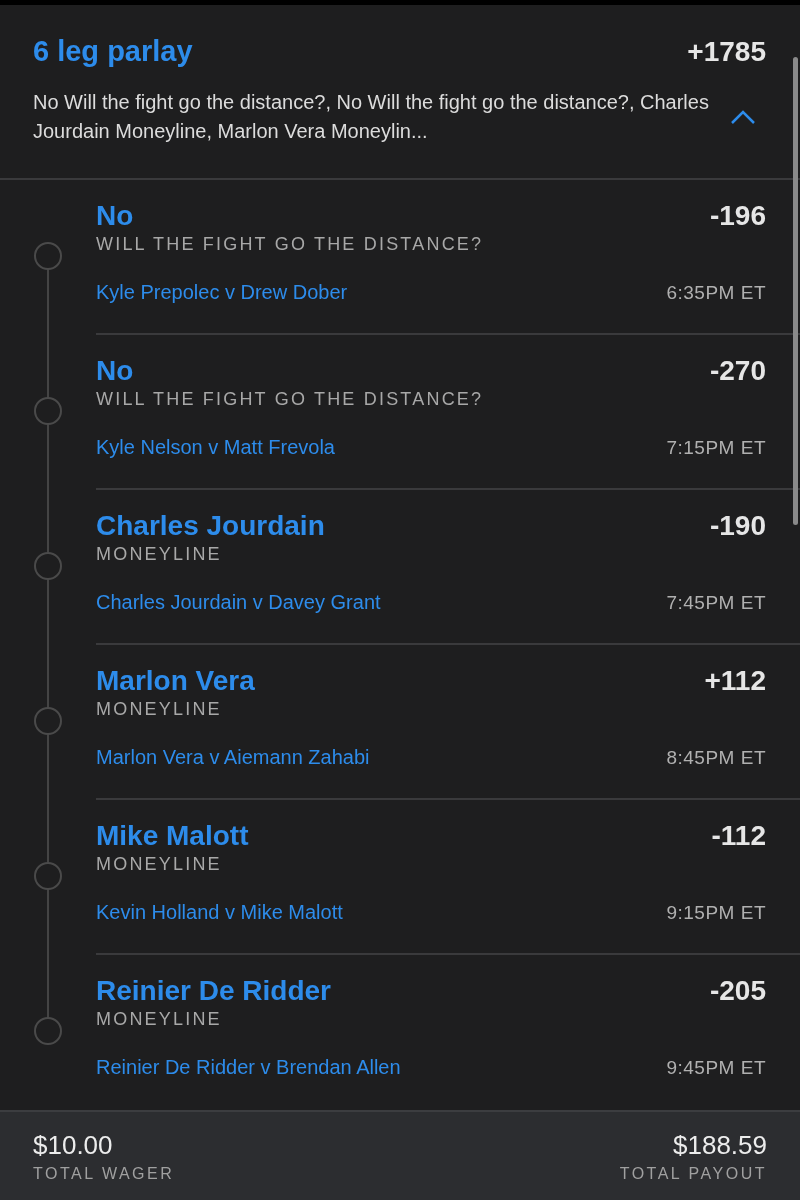 The width and height of the screenshot is (800, 1200). Describe the element at coordinates (716, 293) in the screenshot. I see `leg-time: 6:35PM ET` at that location.